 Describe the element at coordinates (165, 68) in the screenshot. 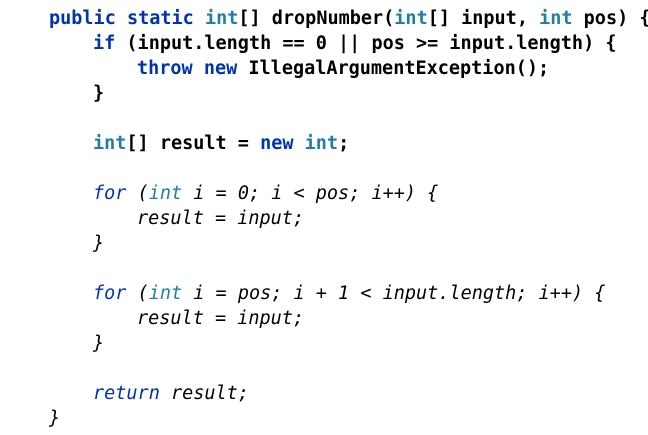

I see `code-token: throw` at that location.